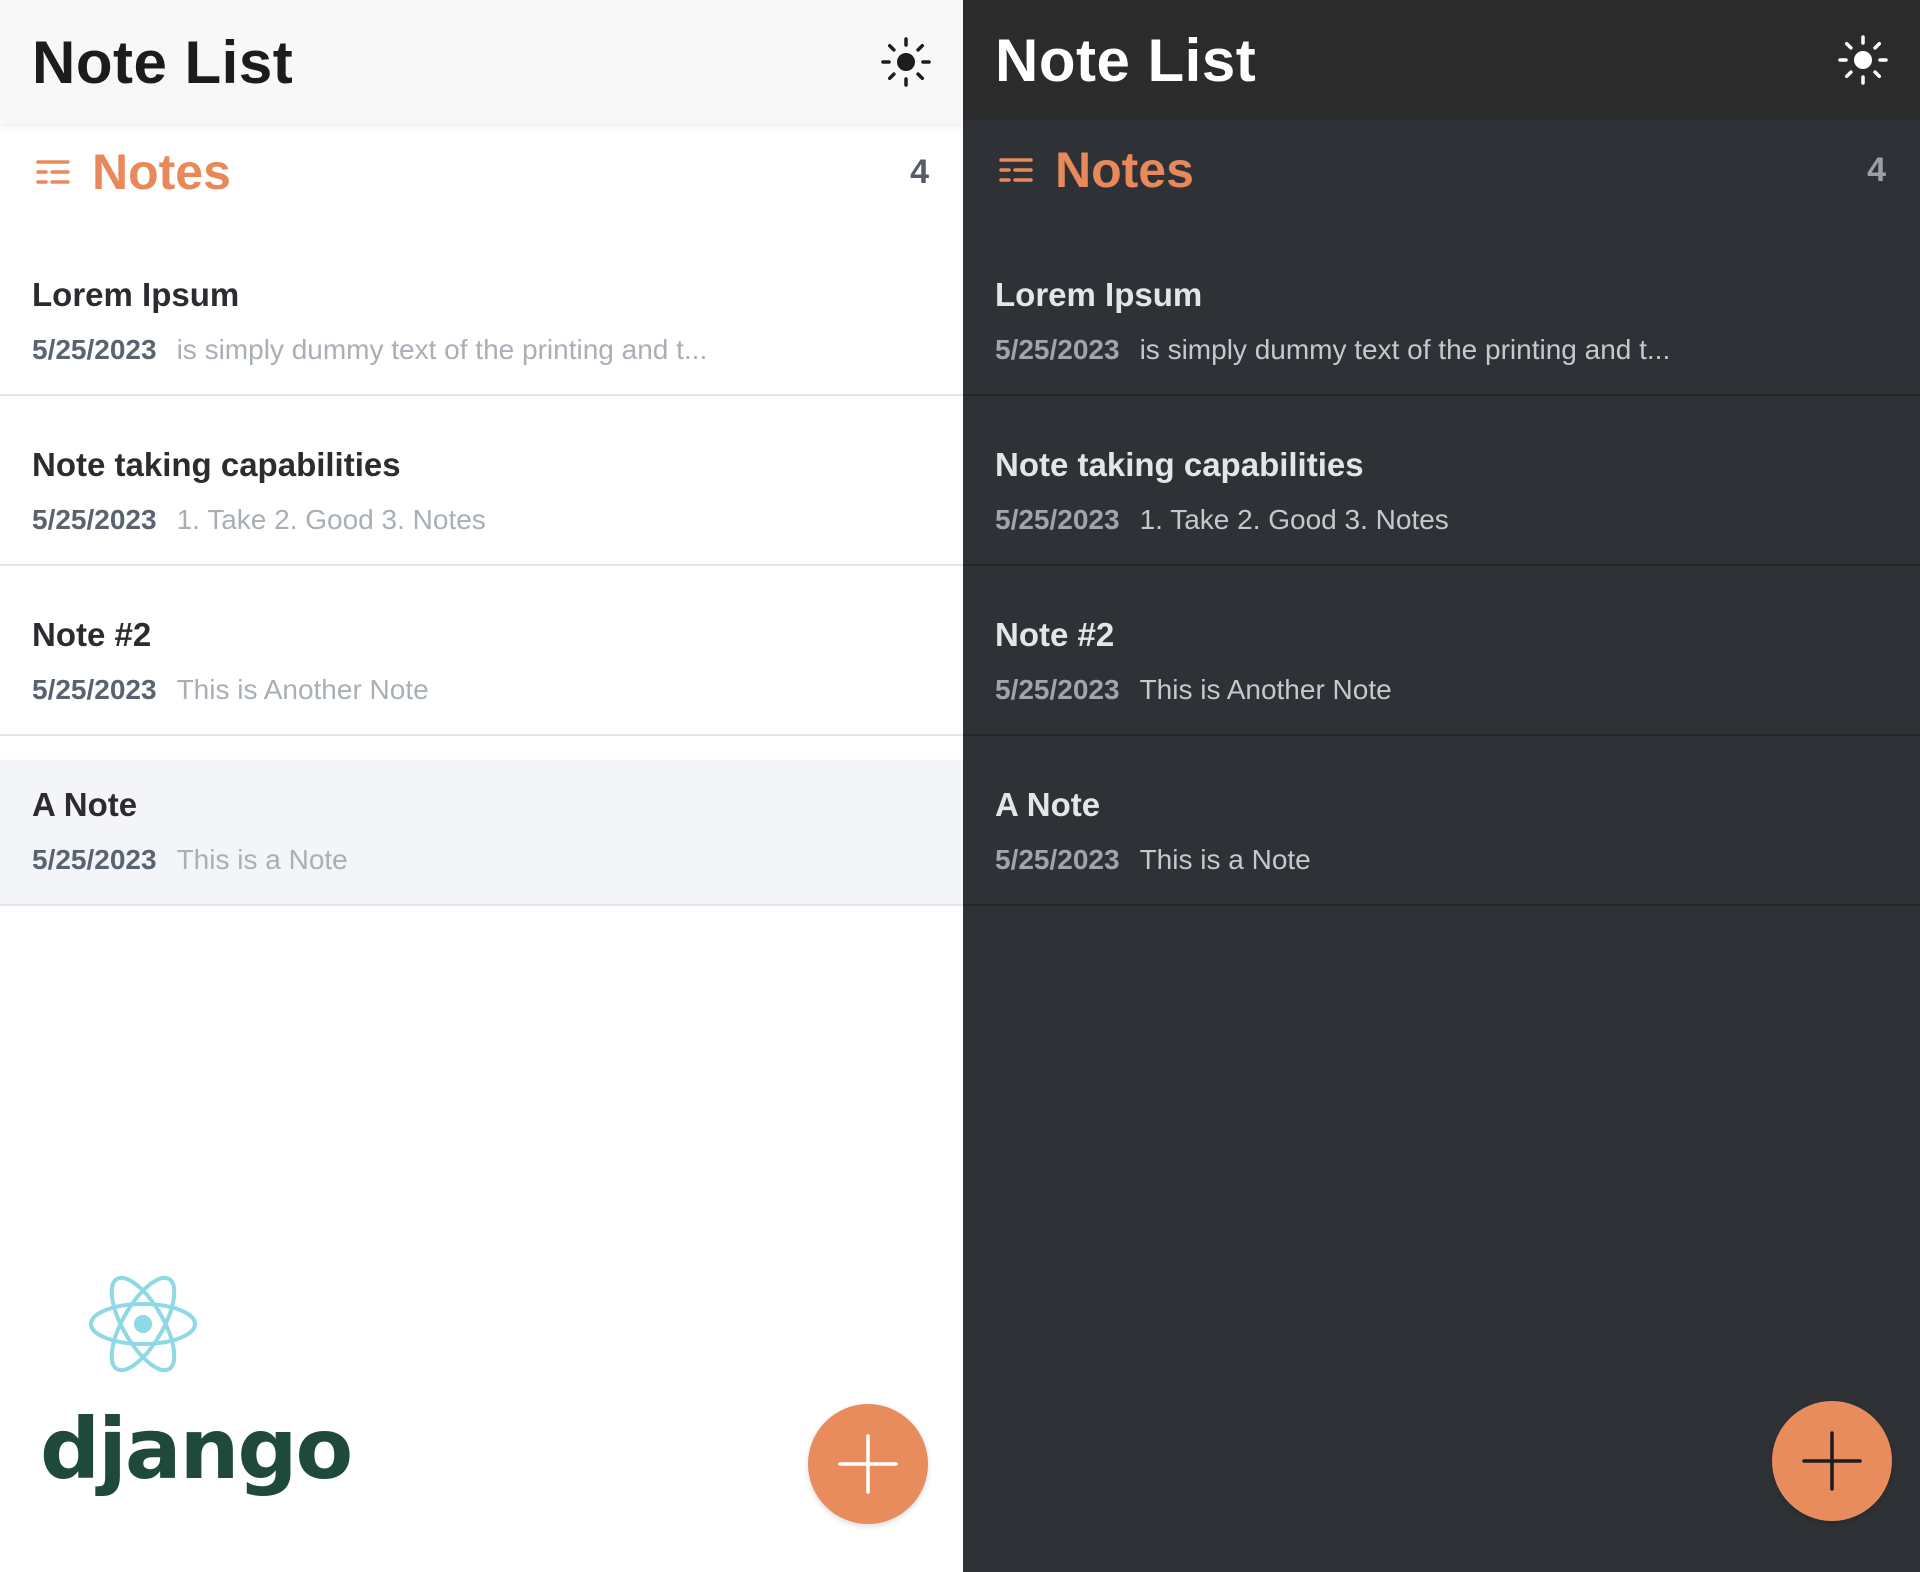 Image resolution: width=1920 pixels, height=1572 pixels. What do you see at coordinates (196, 1449) in the screenshot?
I see `django-logo: django` at bounding box center [196, 1449].